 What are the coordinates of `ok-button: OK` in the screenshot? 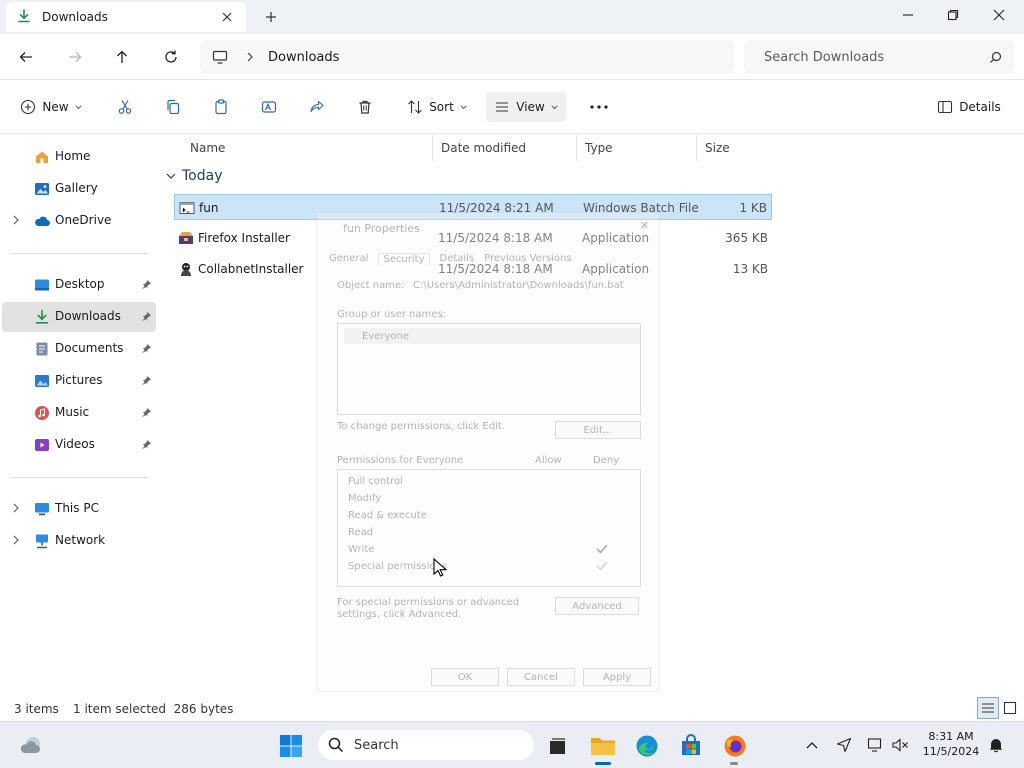 It's located at (465, 677).